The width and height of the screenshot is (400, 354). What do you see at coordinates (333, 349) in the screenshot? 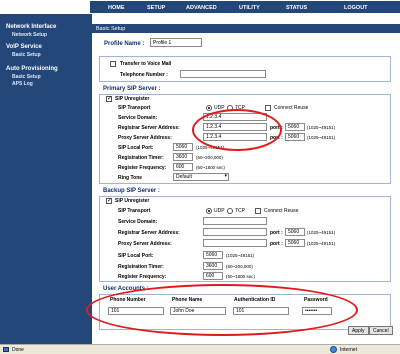
I see `globe-icon` at bounding box center [333, 349].